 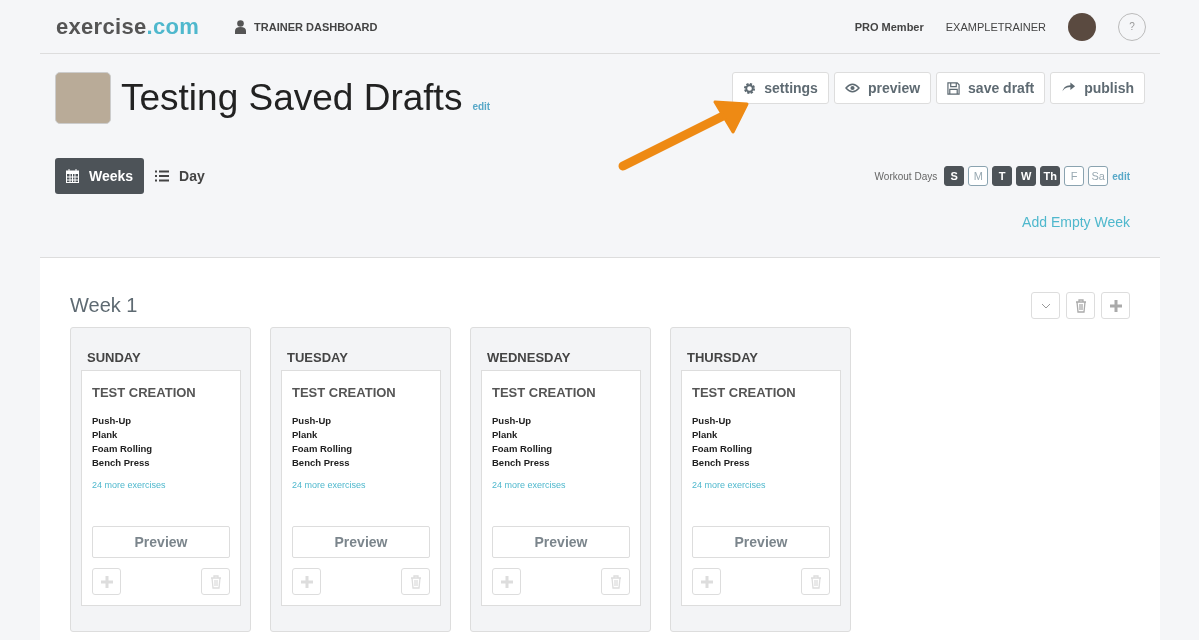 What do you see at coordinates (104, 305) in the screenshot?
I see `week-title: Week 1` at bounding box center [104, 305].